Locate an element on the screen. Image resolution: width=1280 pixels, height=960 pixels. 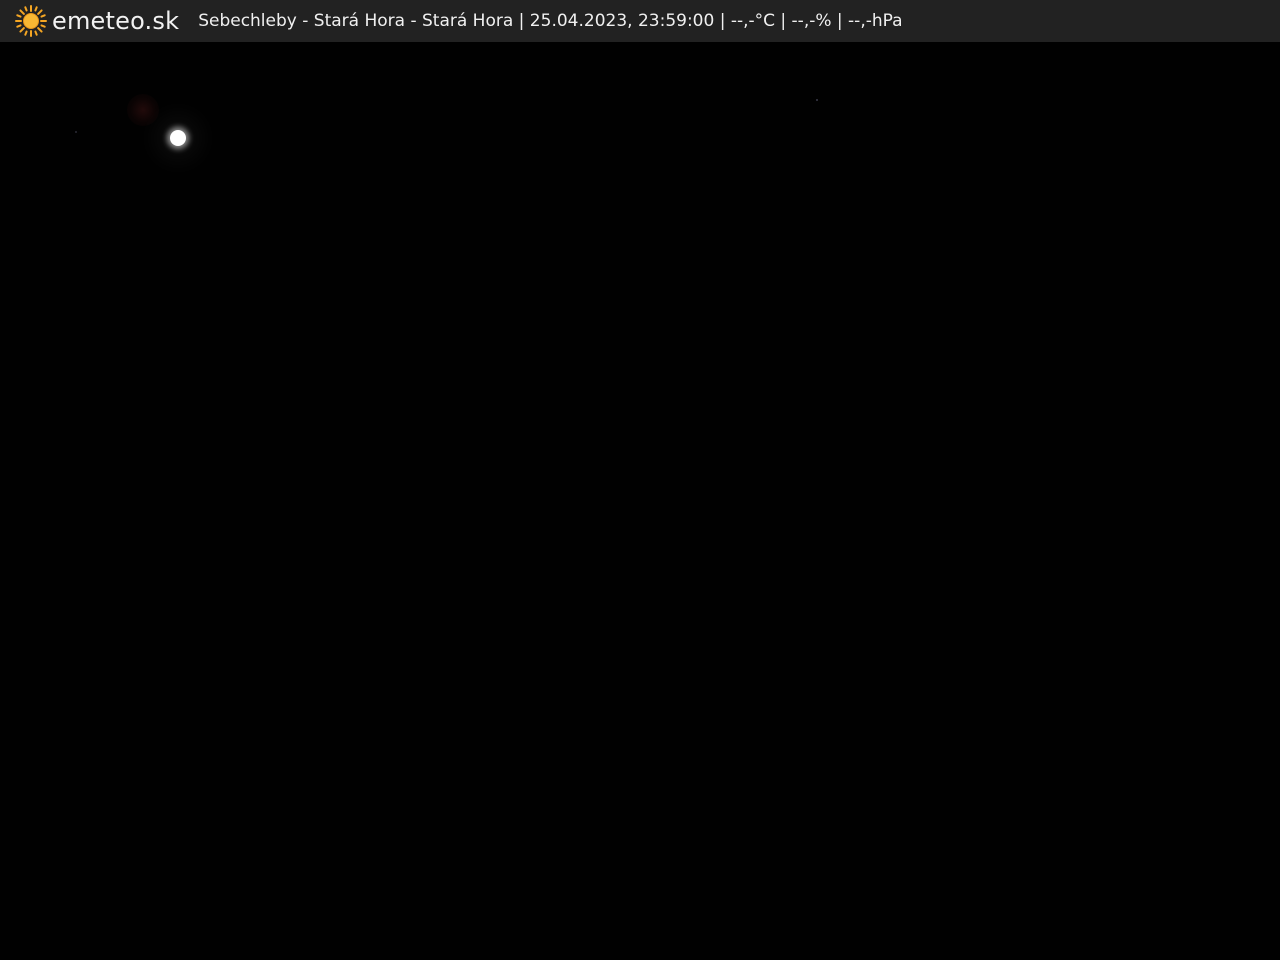
emeteo-logo: emeteo.sk is located at coordinates (96, 21).